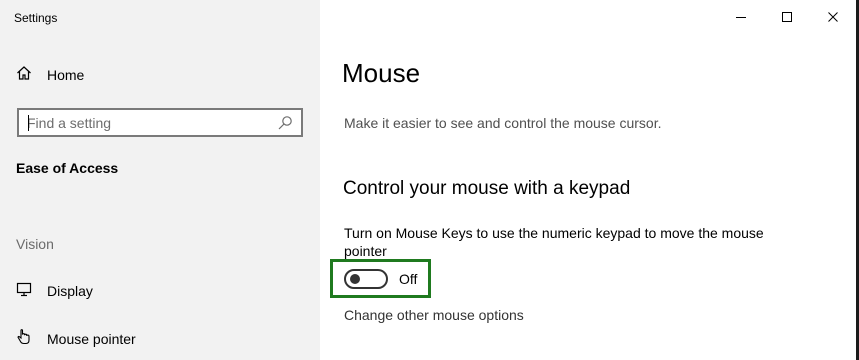  I want to click on sidebar-item-mouse-pointer: Mouse pointer, so click(76, 339).